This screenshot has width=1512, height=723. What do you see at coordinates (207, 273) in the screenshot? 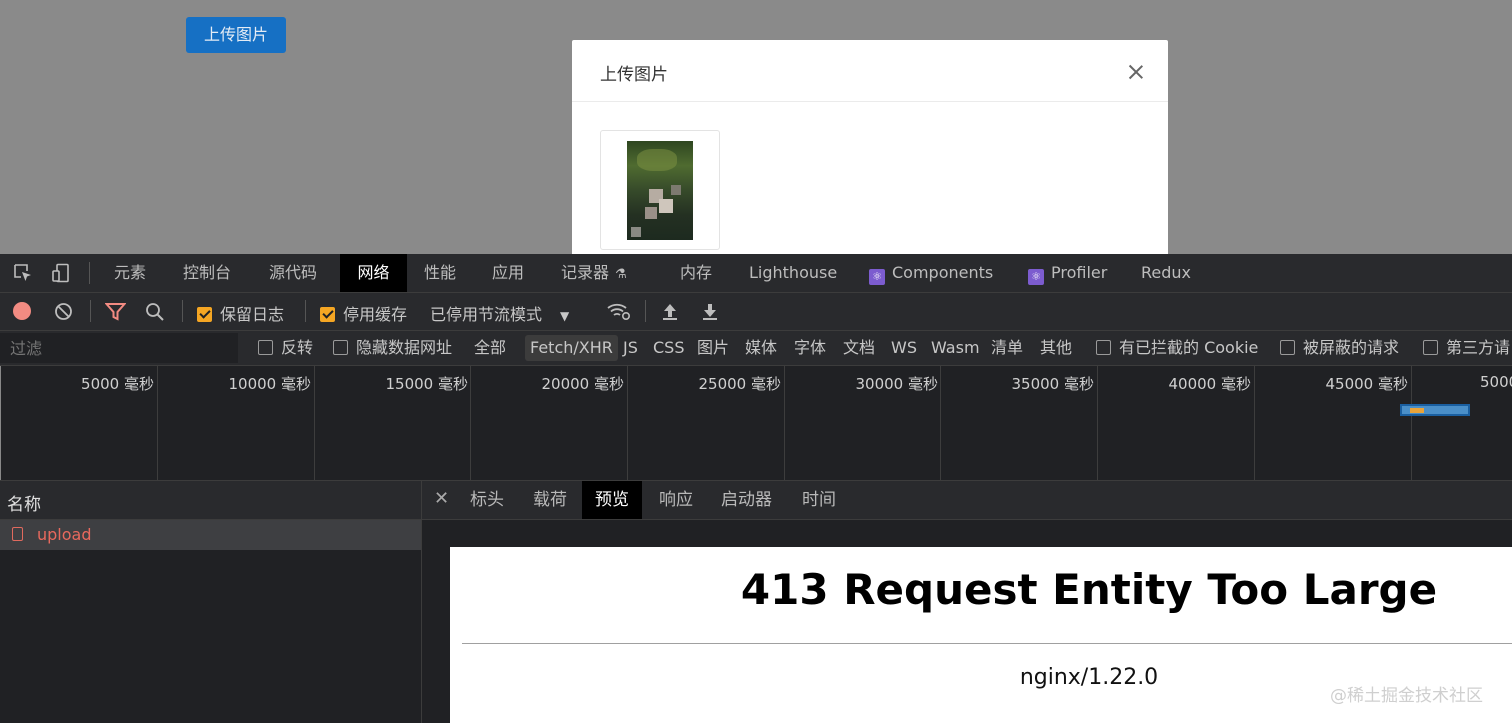
I see `tab-console: 控制台` at bounding box center [207, 273].